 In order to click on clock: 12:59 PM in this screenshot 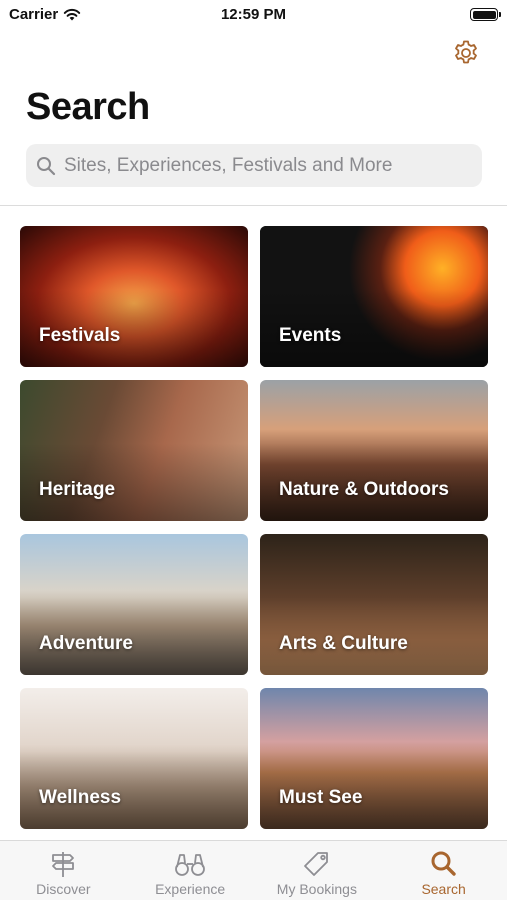, I will do `click(253, 14)`.